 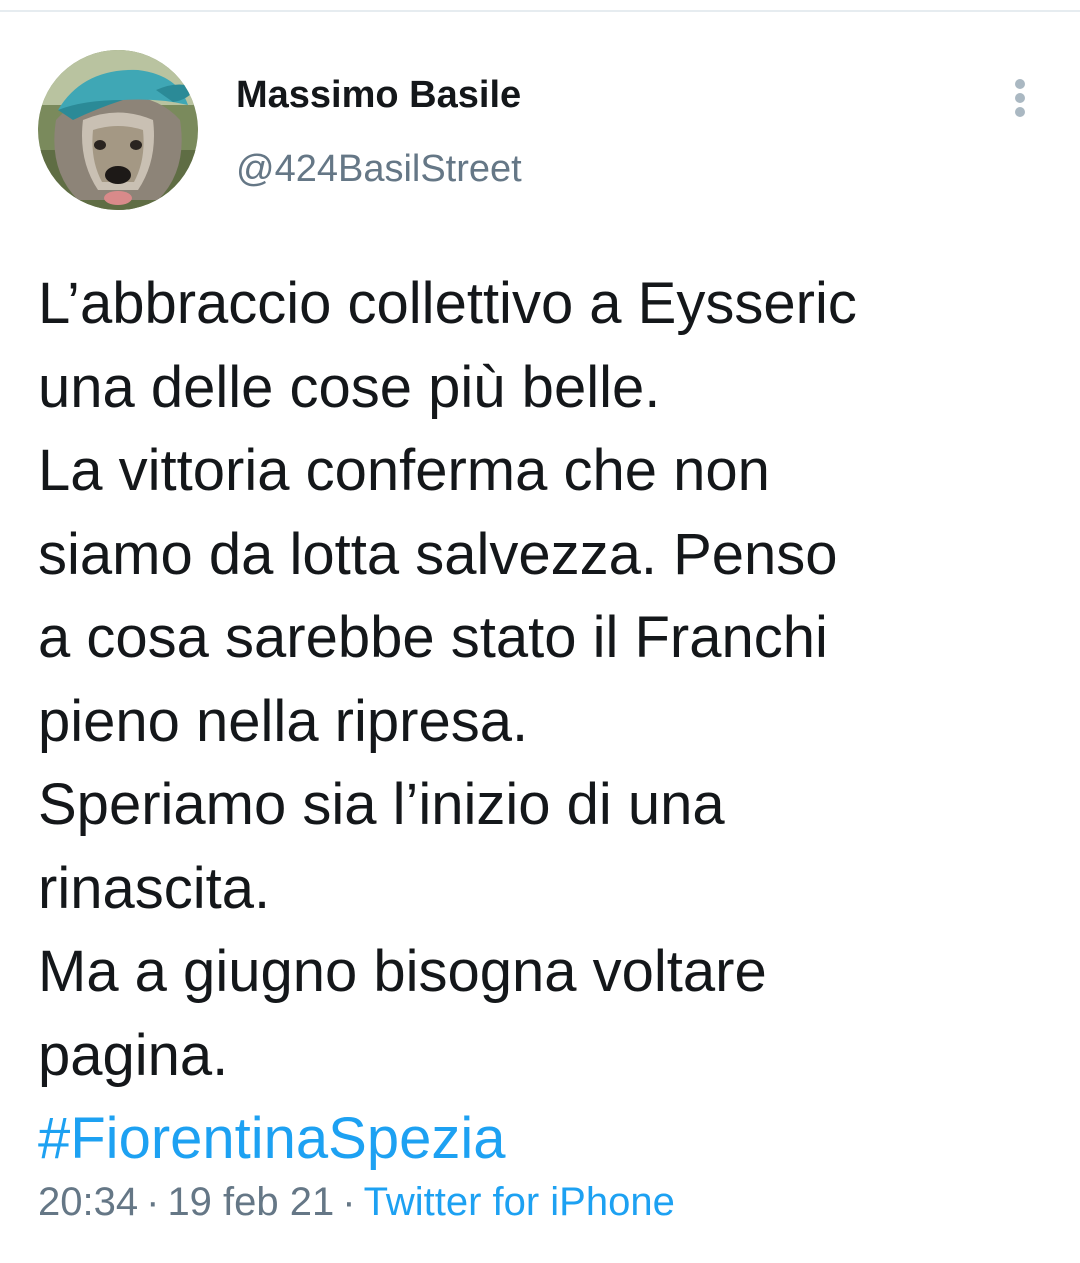 I want to click on tweet-text-line: Ma a giugno bisogna voltare, so click(x=402, y=971).